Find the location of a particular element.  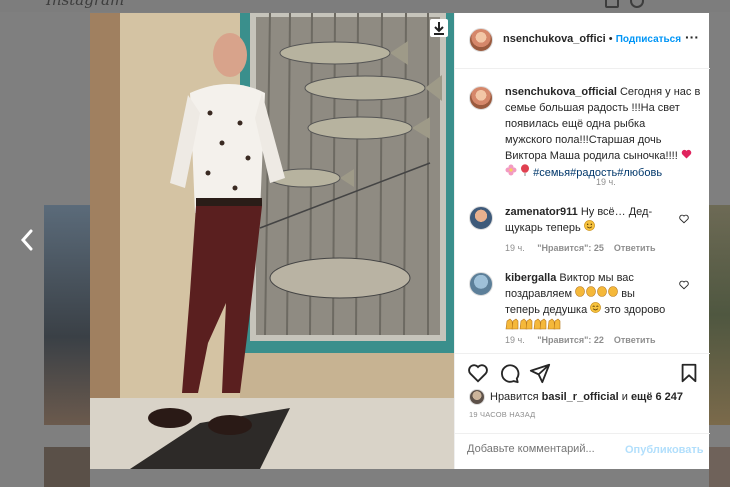

instagram-logo: Instagram is located at coordinates (85, 4).